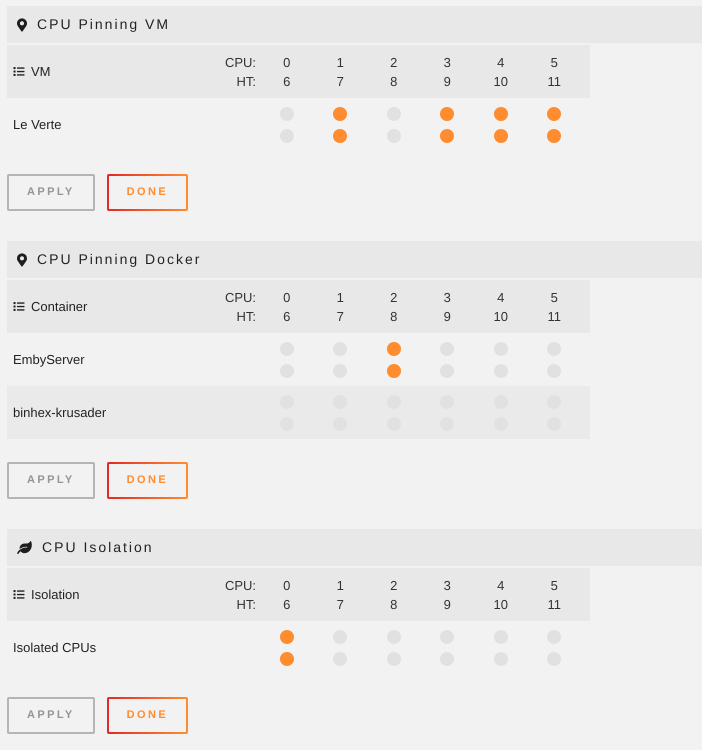  I want to click on row-name: EmbyServer, so click(49, 359).